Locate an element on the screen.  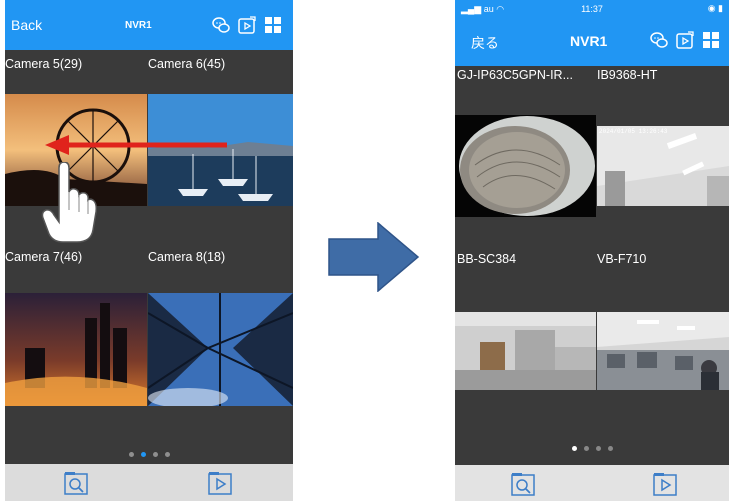
header-bar: ▂▄▆ au ◠ 11:37 ◉ ▮ 戻る NVR1 is located at coordinates (592, 33).